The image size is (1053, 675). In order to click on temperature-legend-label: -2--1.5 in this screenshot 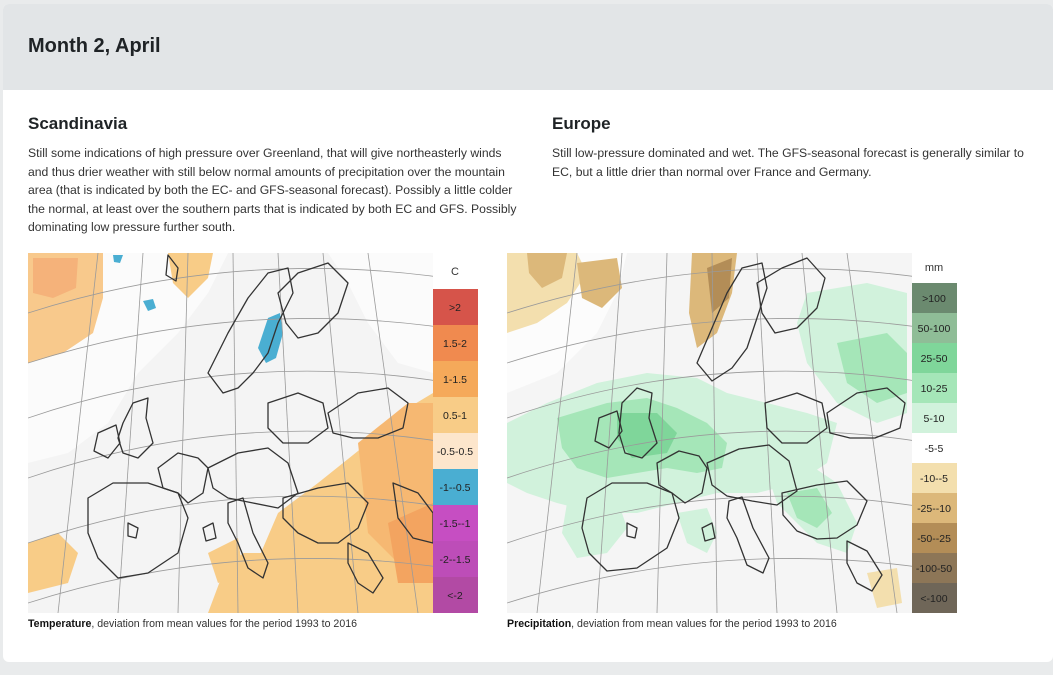, I will do `click(455, 560)`.